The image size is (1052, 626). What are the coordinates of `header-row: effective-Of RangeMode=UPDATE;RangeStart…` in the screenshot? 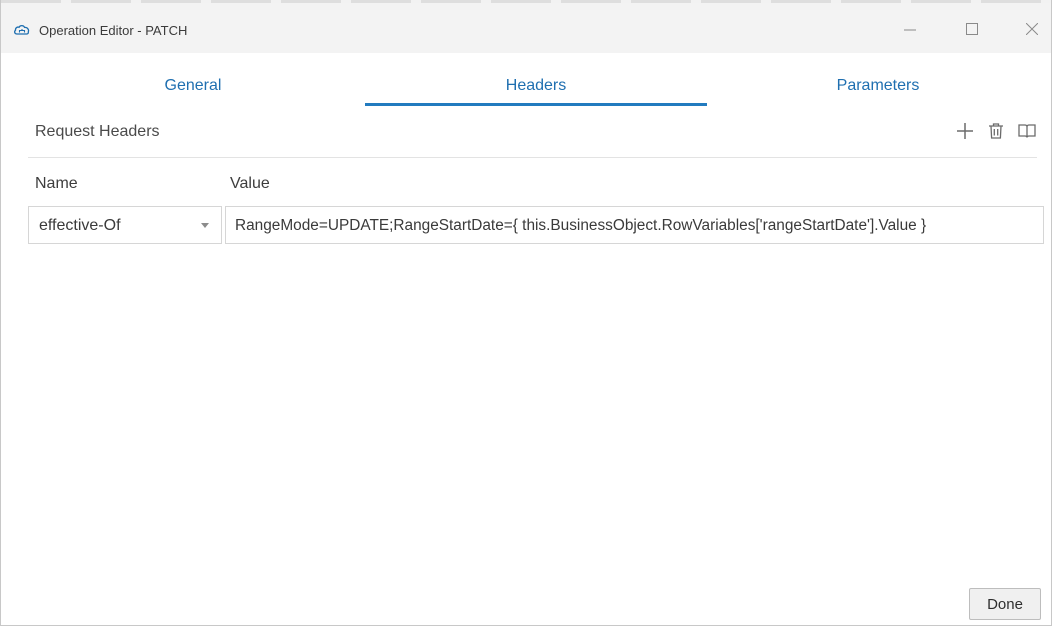 It's located at (536, 225).